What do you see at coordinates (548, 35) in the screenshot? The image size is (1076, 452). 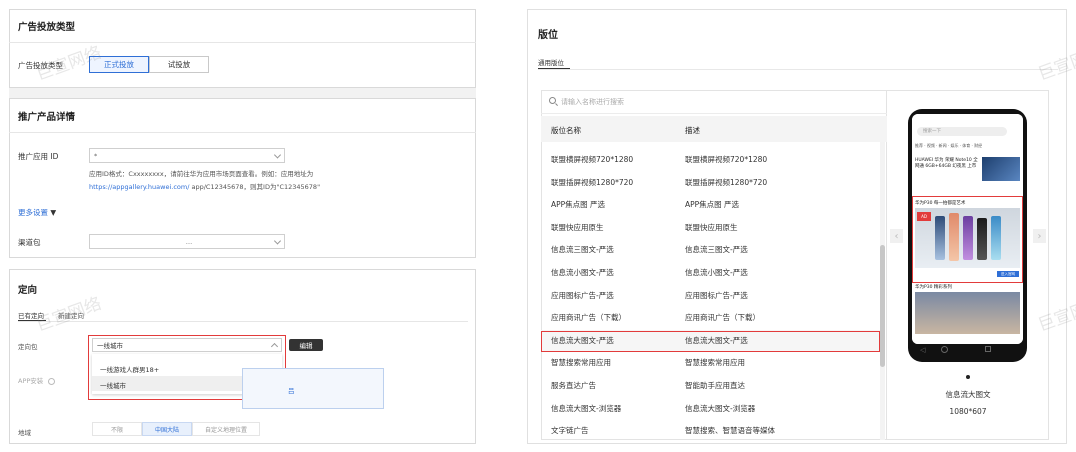 I see `placement-section-title: 版位` at bounding box center [548, 35].